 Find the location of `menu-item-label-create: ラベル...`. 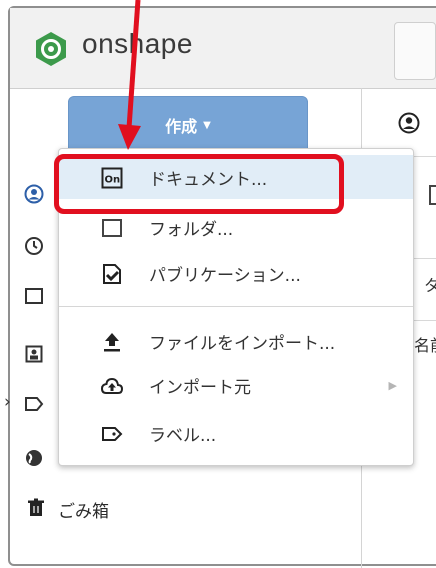

menu-item-label-create: ラベル... is located at coordinates (236, 433).